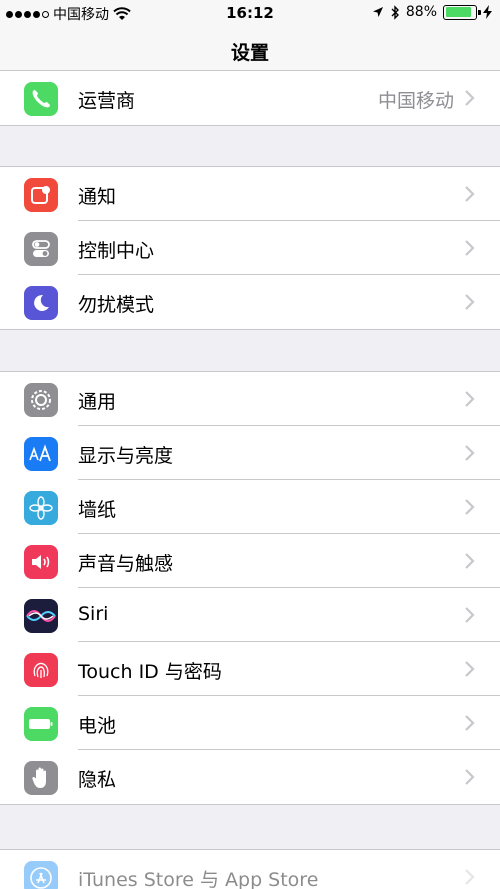  Describe the element at coordinates (41, 454) in the screenshot. I see `display-brightness-icon` at that location.